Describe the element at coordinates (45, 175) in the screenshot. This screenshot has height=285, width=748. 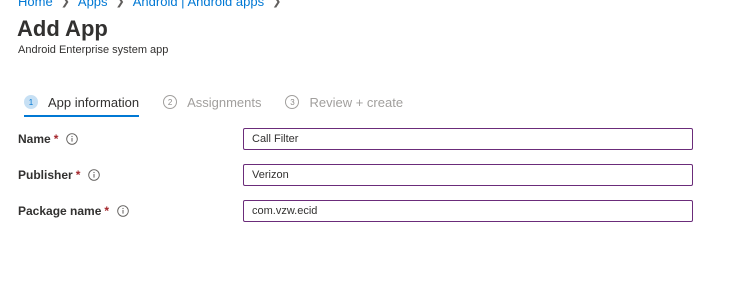
I see `publisher-label: Publisher` at that location.